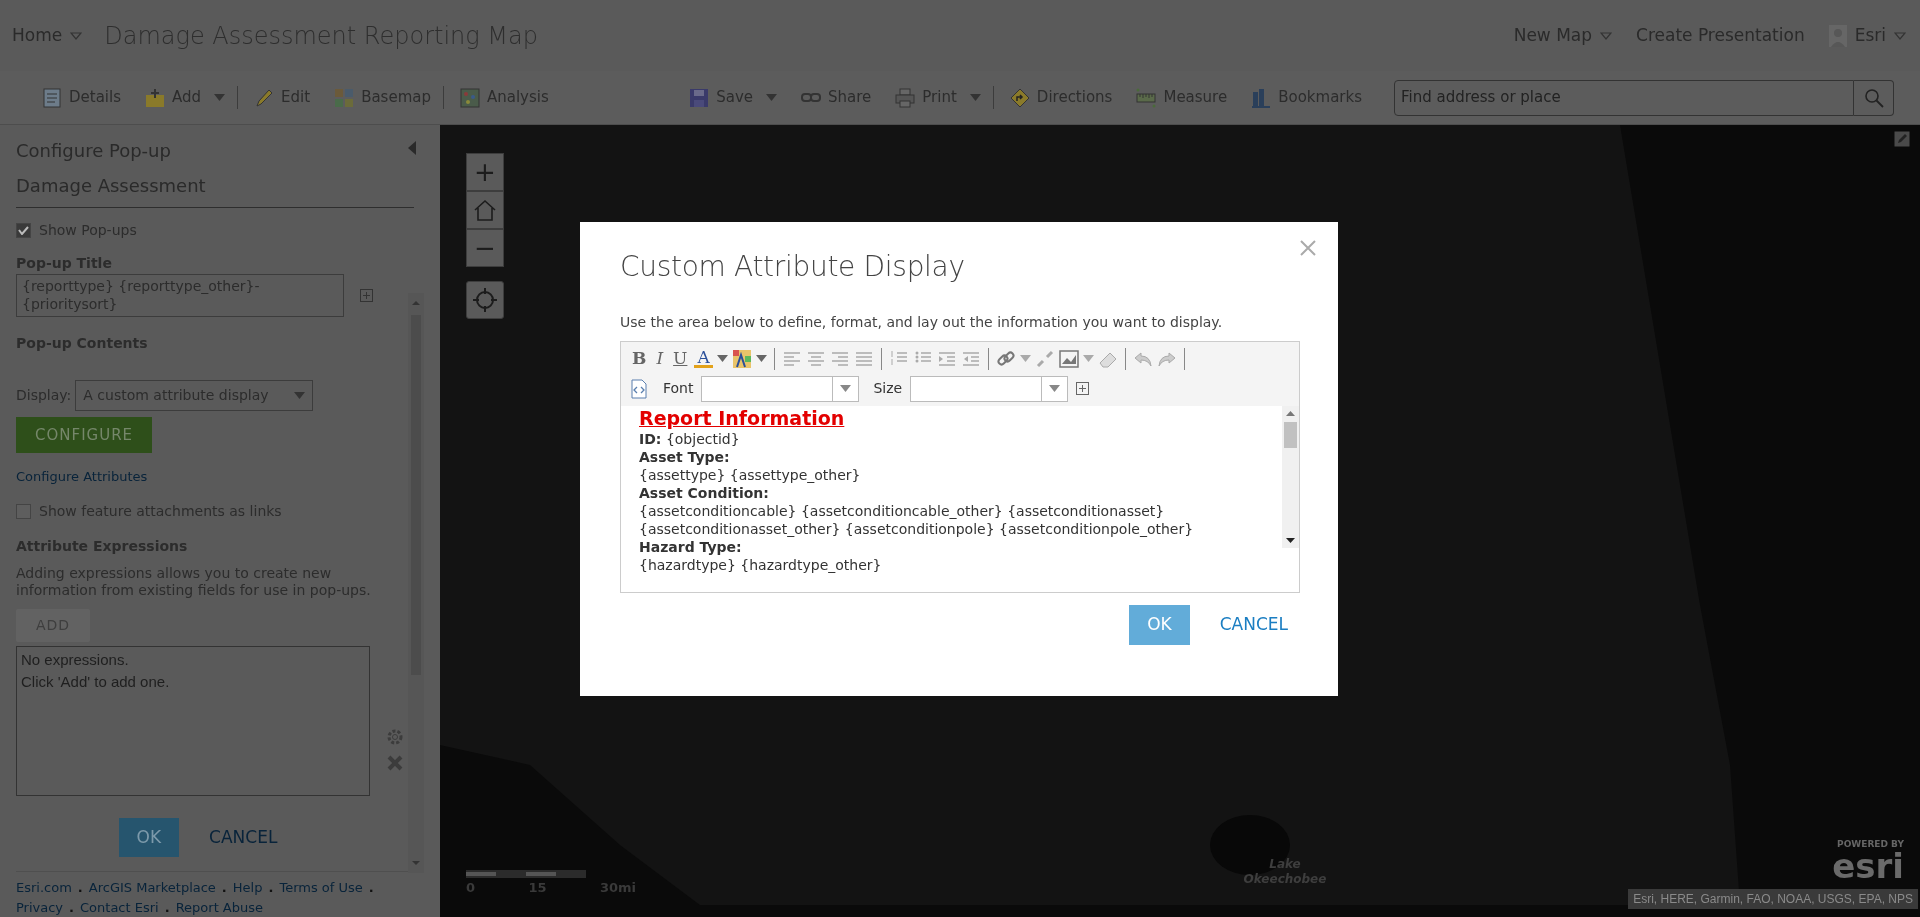 The image size is (1920, 917). I want to click on format-button: U, so click(680, 359).